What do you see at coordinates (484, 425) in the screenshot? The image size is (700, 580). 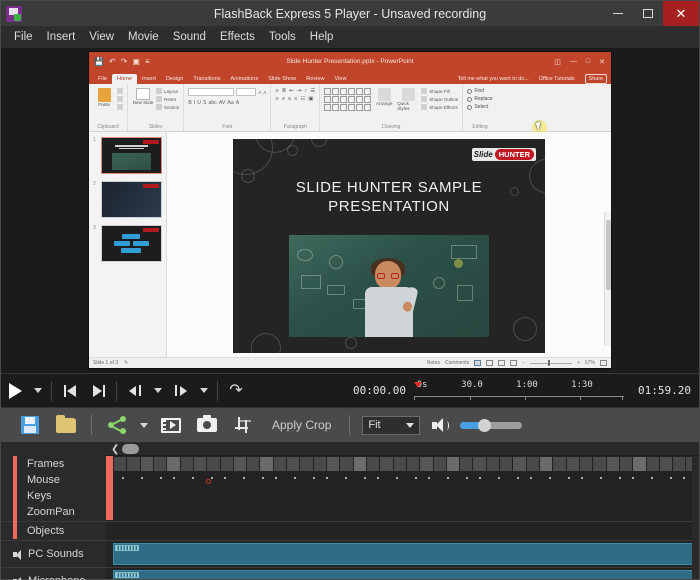 I see `volume-slider-knob` at bounding box center [484, 425].